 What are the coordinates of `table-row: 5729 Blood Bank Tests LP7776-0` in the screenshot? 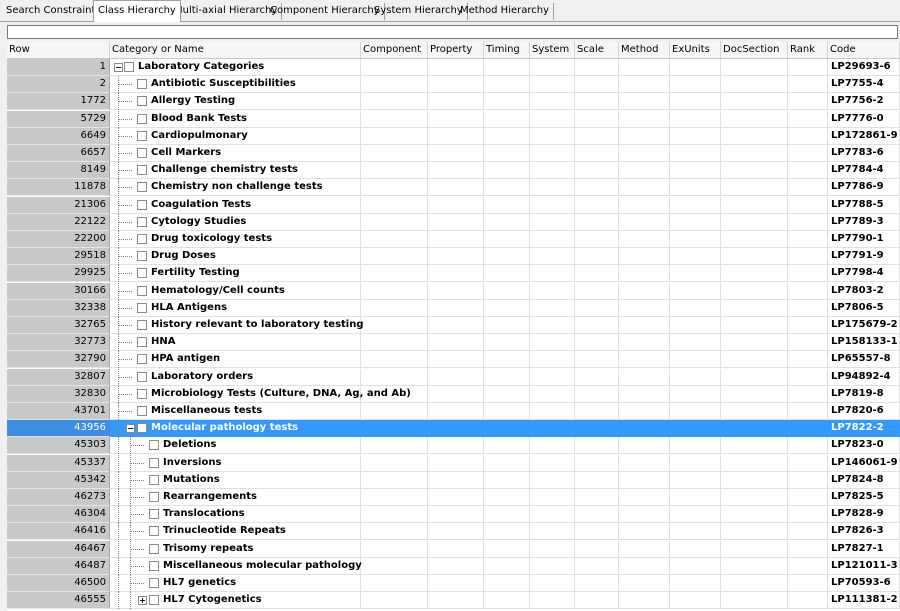 It's located at (453, 119).